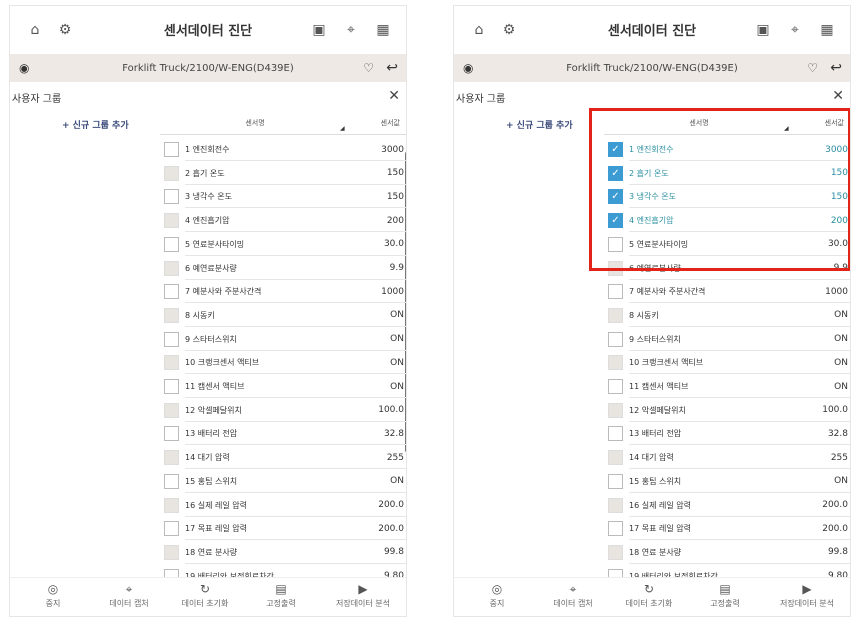  What do you see at coordinates (283, 244) in the screenshot?
I see `table-row: 5 연료분사타이밍 30.0` at bounding box center [283, 244].